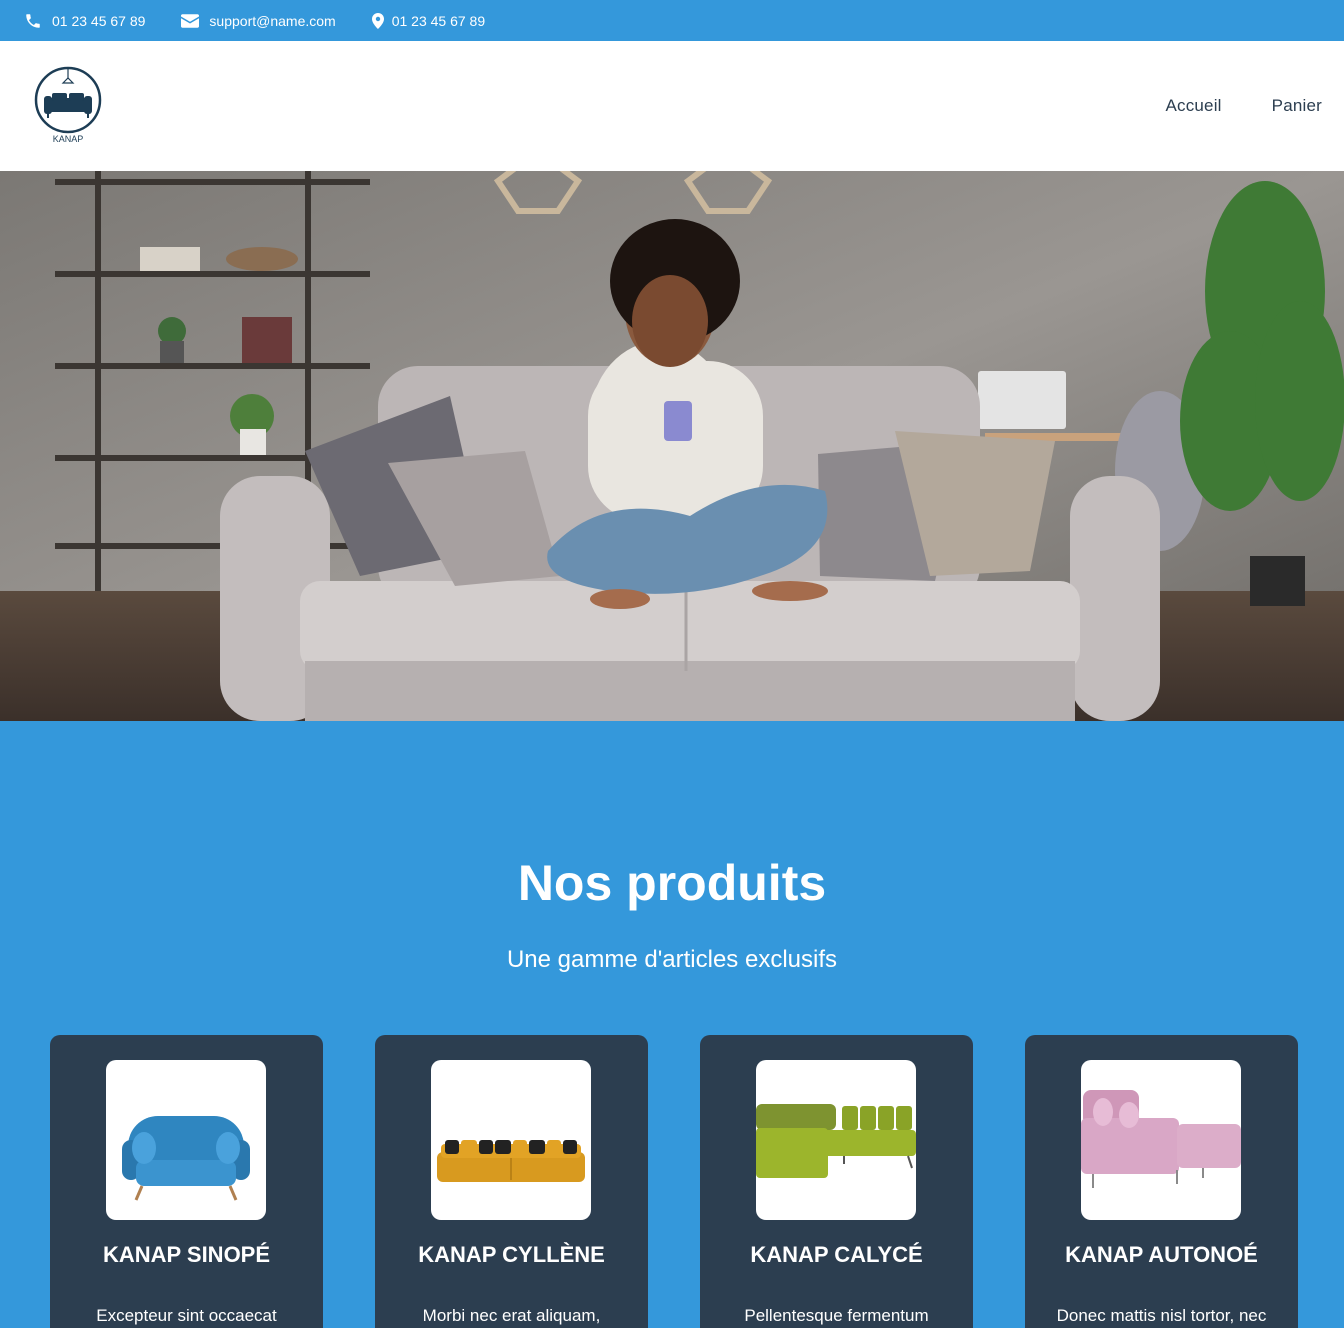  Describe the element at coordinates (672, 106) in the screenshot. I see `site-header: KANAP Accueil Panier` at that location.